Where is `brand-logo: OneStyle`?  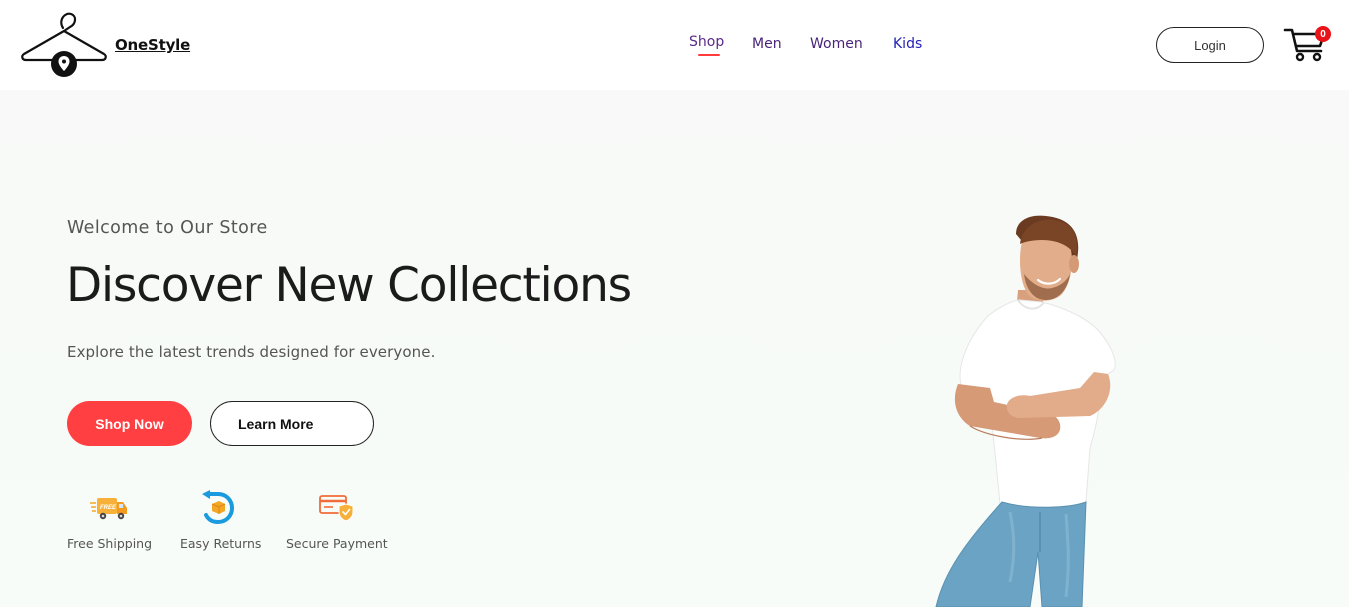 brand-logo: OneStyle is located at coordinates (105, 45).